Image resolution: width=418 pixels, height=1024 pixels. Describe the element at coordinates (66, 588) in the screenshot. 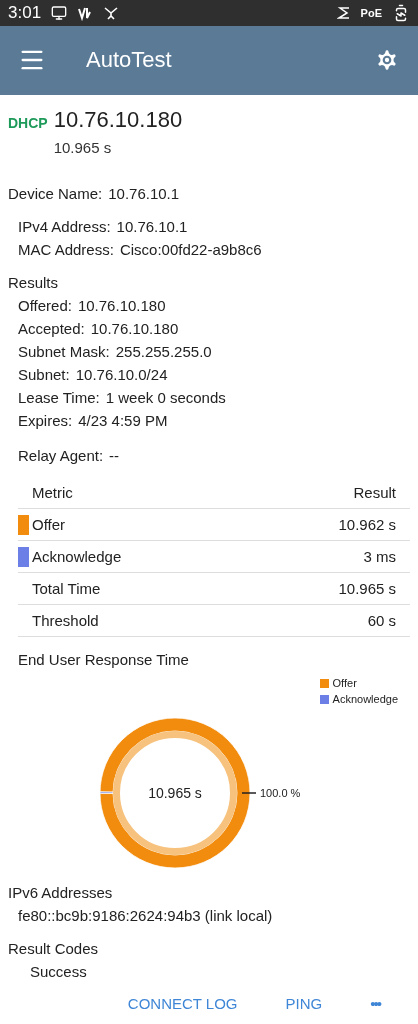

I see `table-cell-text: Total Time` at that location.